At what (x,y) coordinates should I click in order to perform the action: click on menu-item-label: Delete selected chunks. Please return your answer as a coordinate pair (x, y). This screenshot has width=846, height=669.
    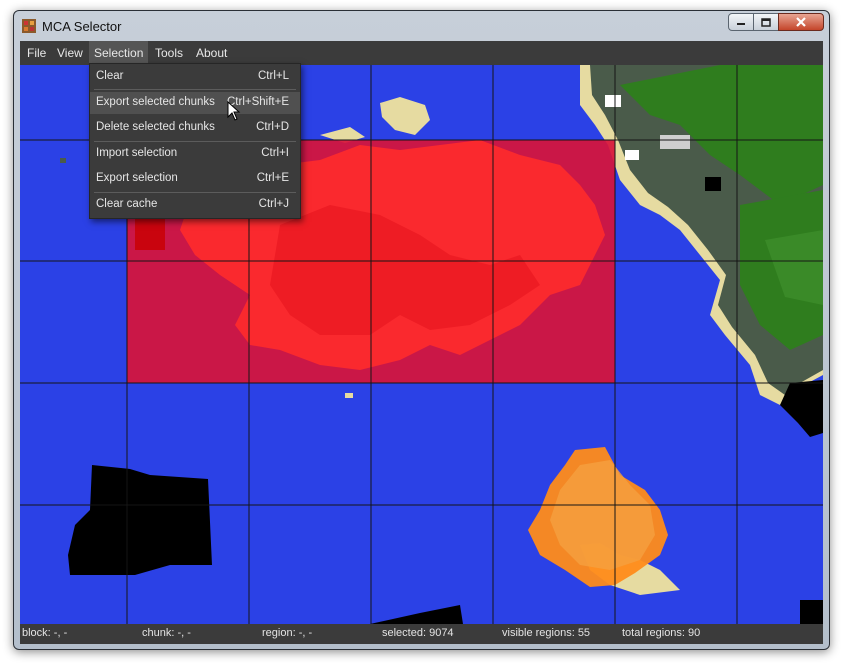
    Looking at the image, I should click on (155, 127).